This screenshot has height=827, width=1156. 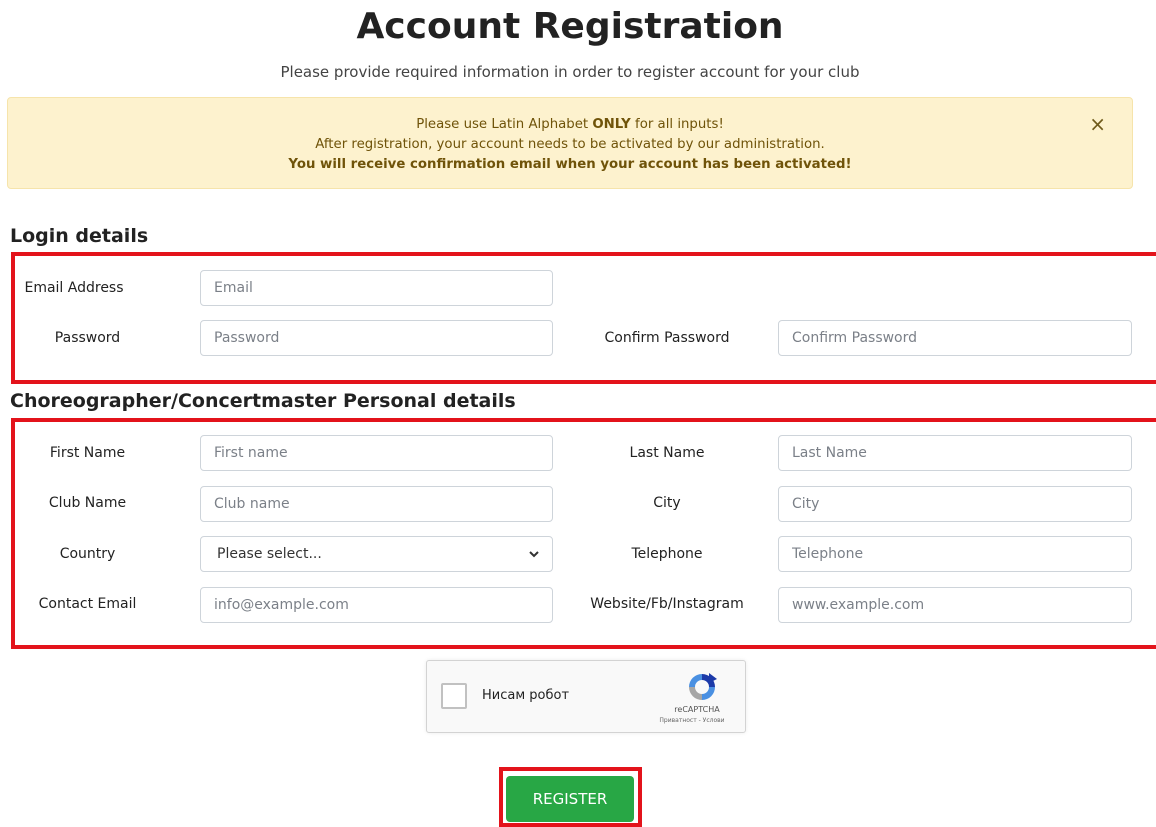 I want to click on website-label: Website/Fb/Instagram, so click(x=667, y=604).